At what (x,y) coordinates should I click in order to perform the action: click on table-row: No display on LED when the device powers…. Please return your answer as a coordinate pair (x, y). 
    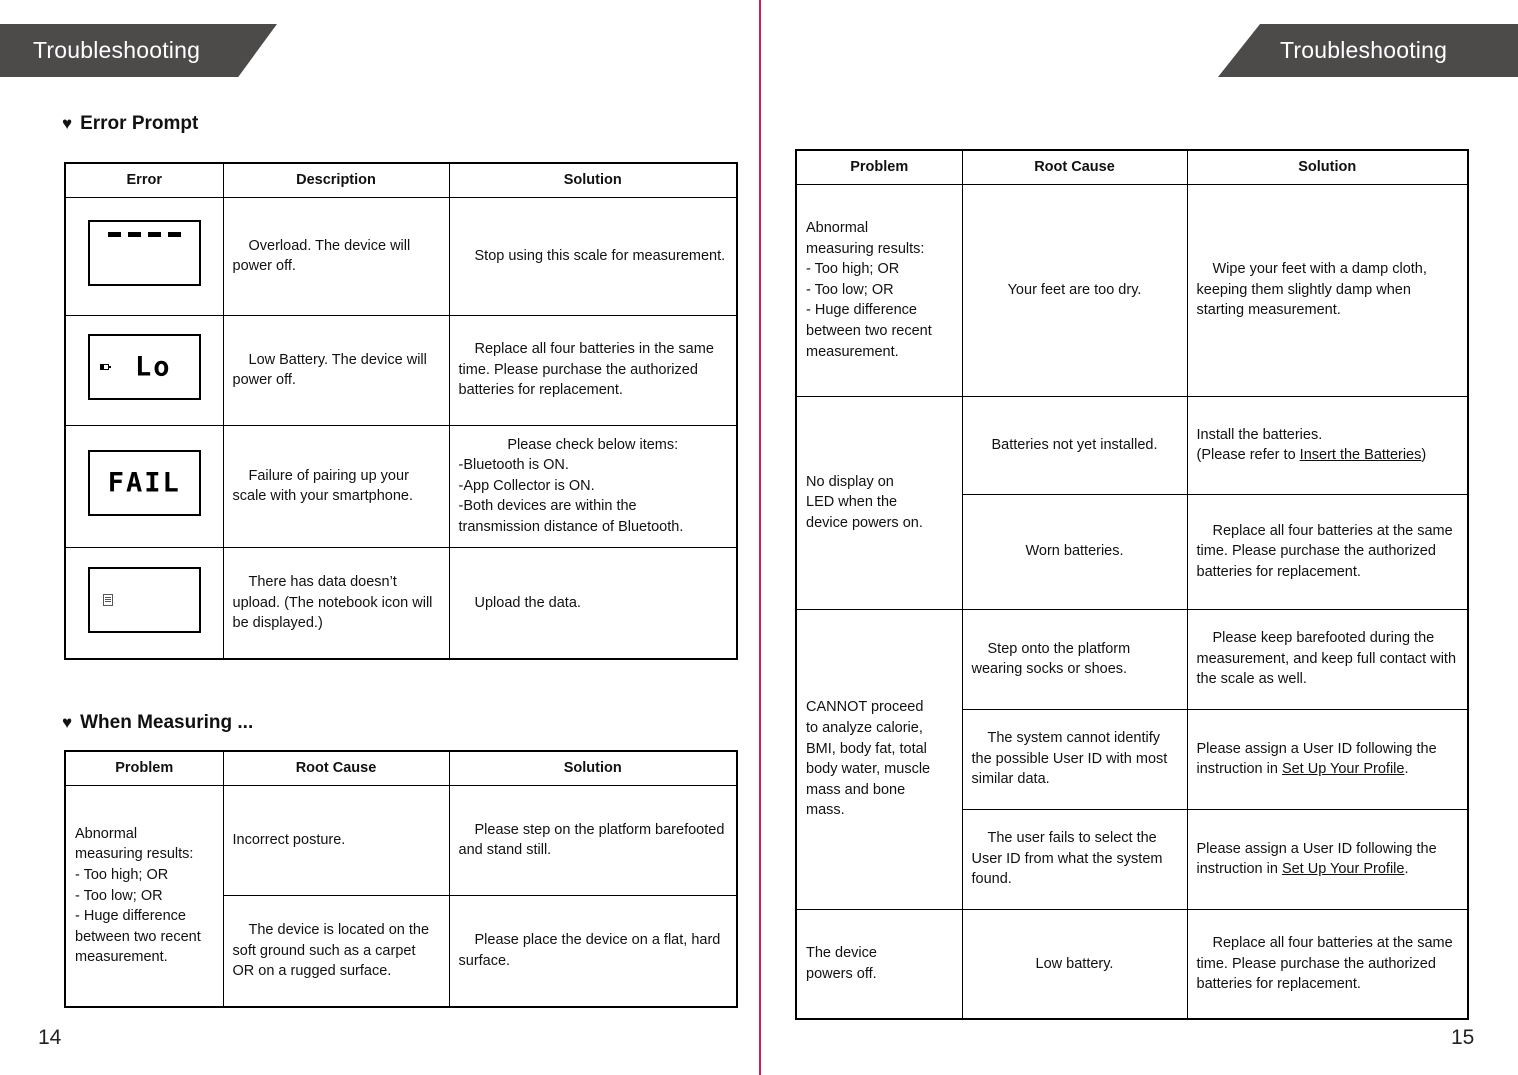
    Looking at the image, I should click on (1132, 502).